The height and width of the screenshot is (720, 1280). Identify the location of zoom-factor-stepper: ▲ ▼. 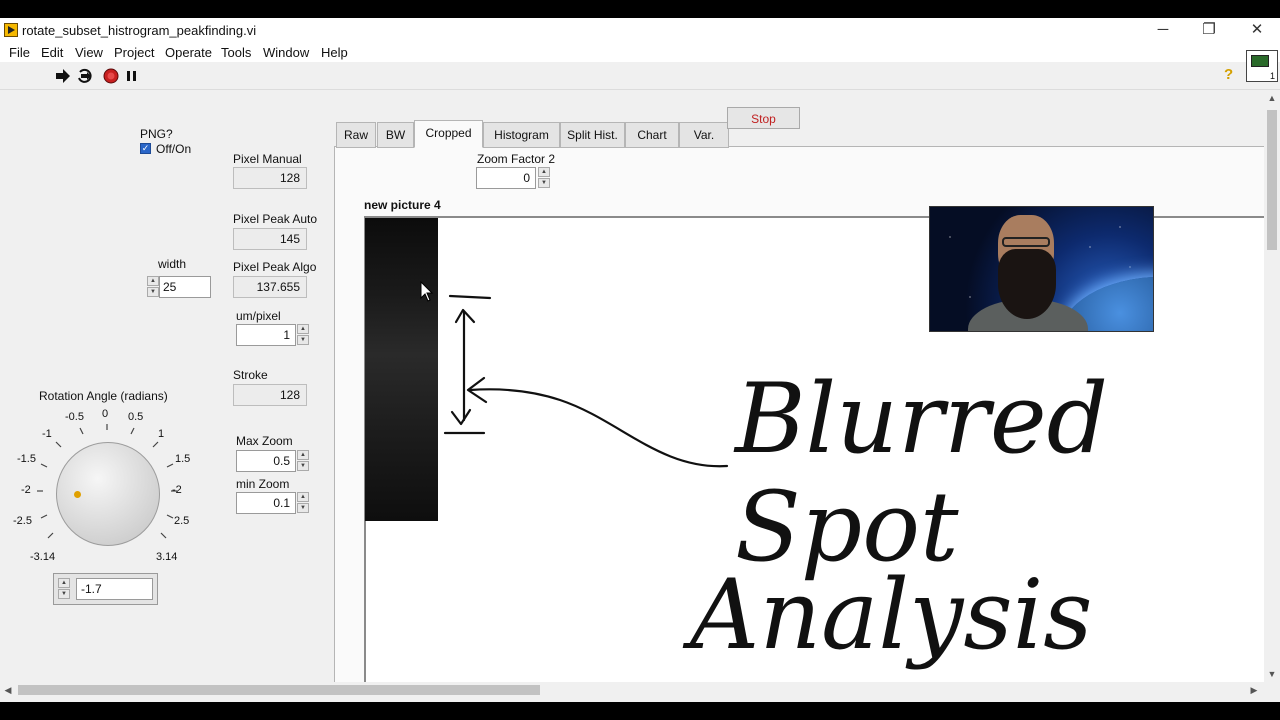
(544, 178).